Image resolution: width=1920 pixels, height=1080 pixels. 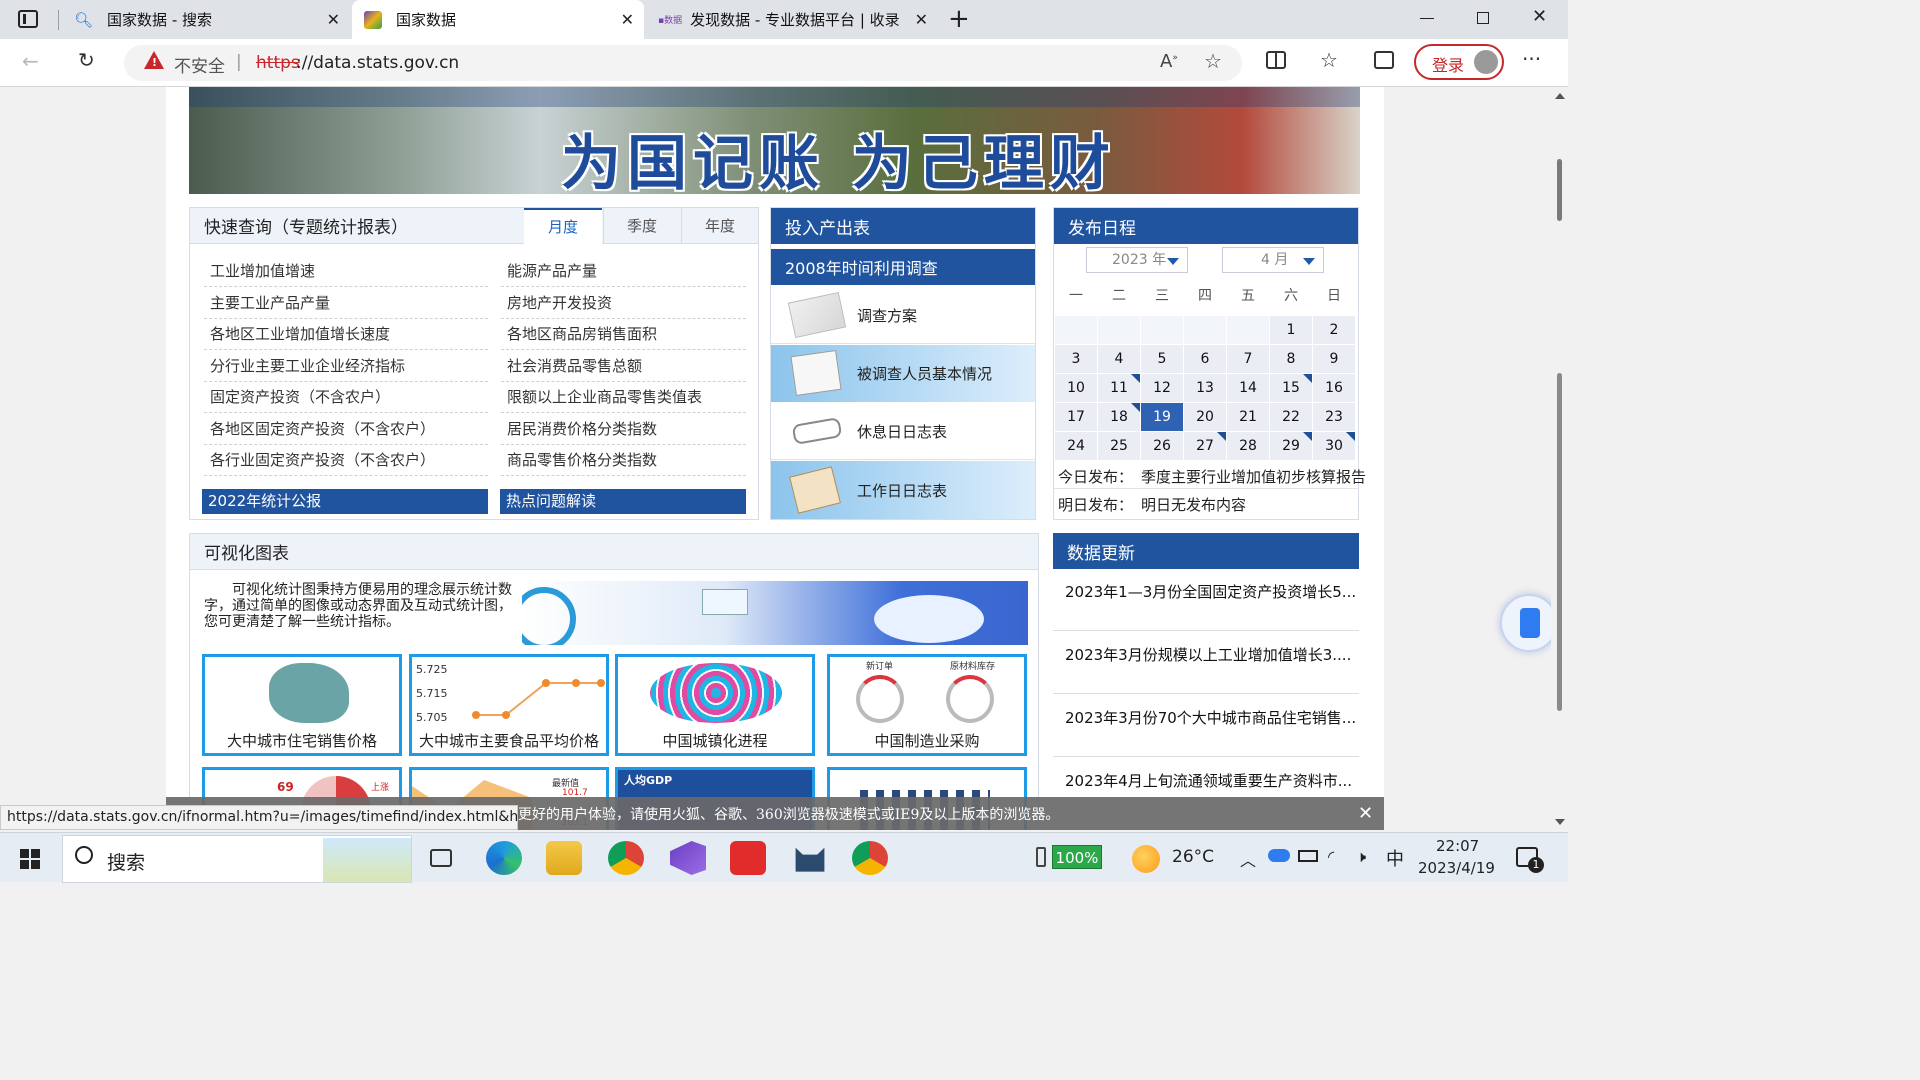 I want to click on calendar-day: 16, so click(x=1334, y=388).